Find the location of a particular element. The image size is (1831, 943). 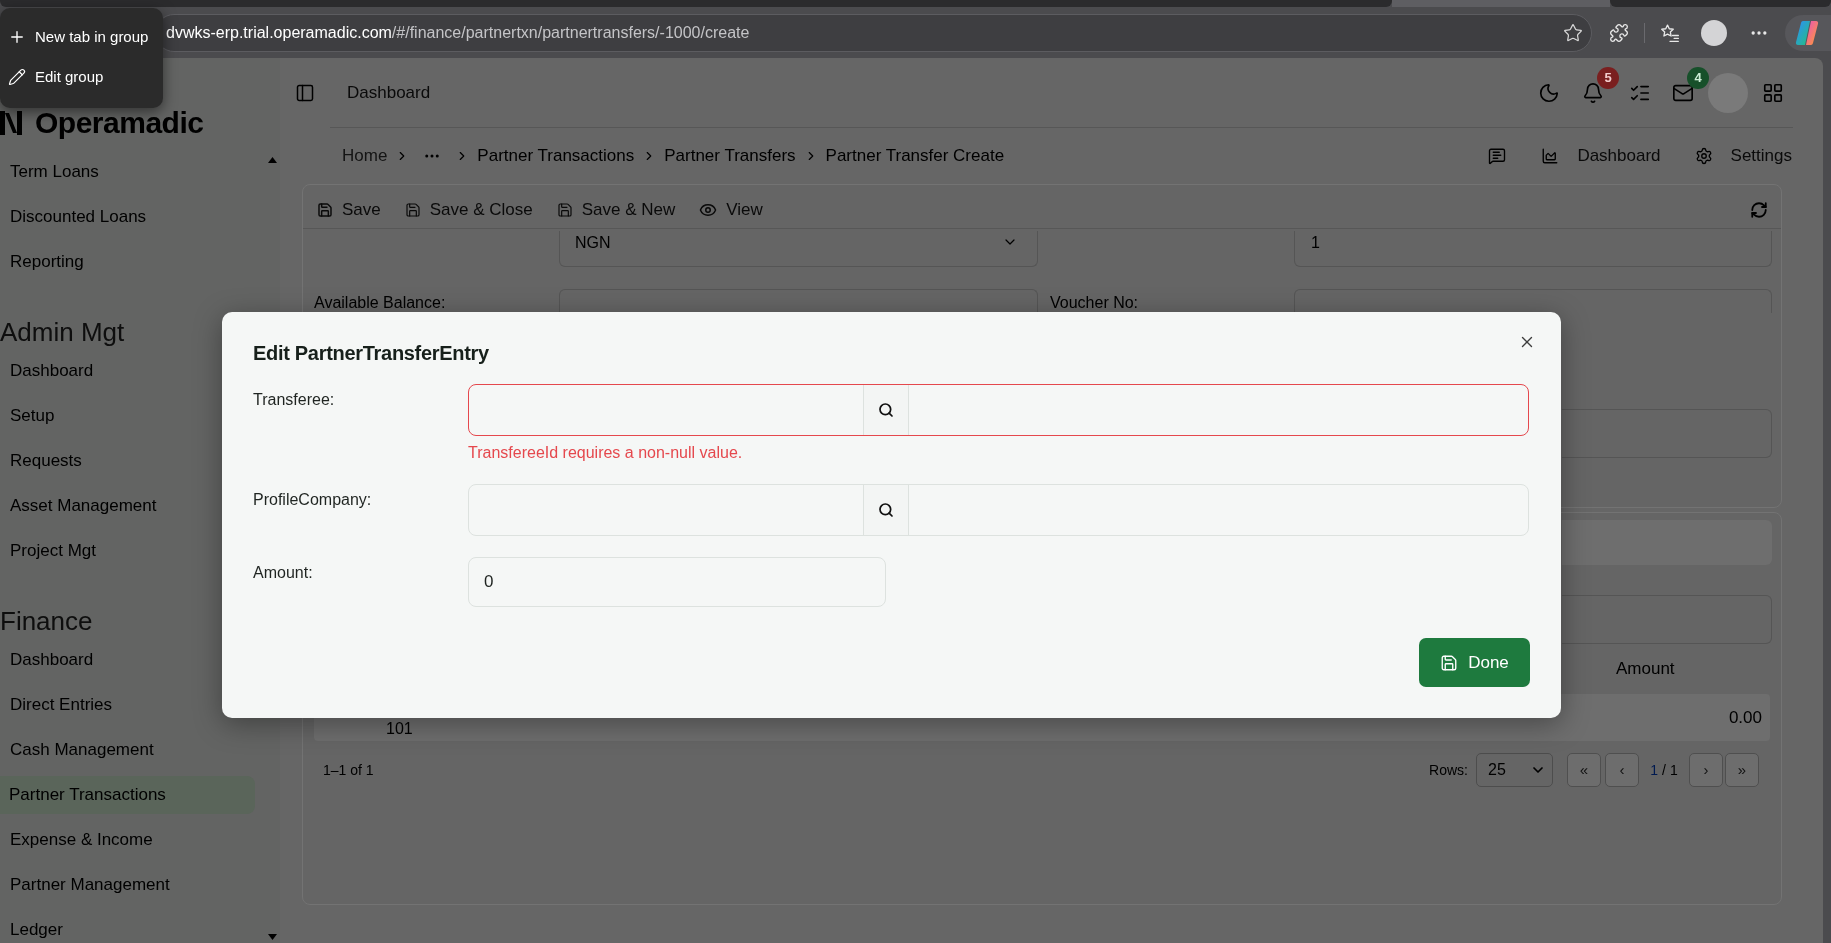

view-button: View is located at coordinates (731, 209).